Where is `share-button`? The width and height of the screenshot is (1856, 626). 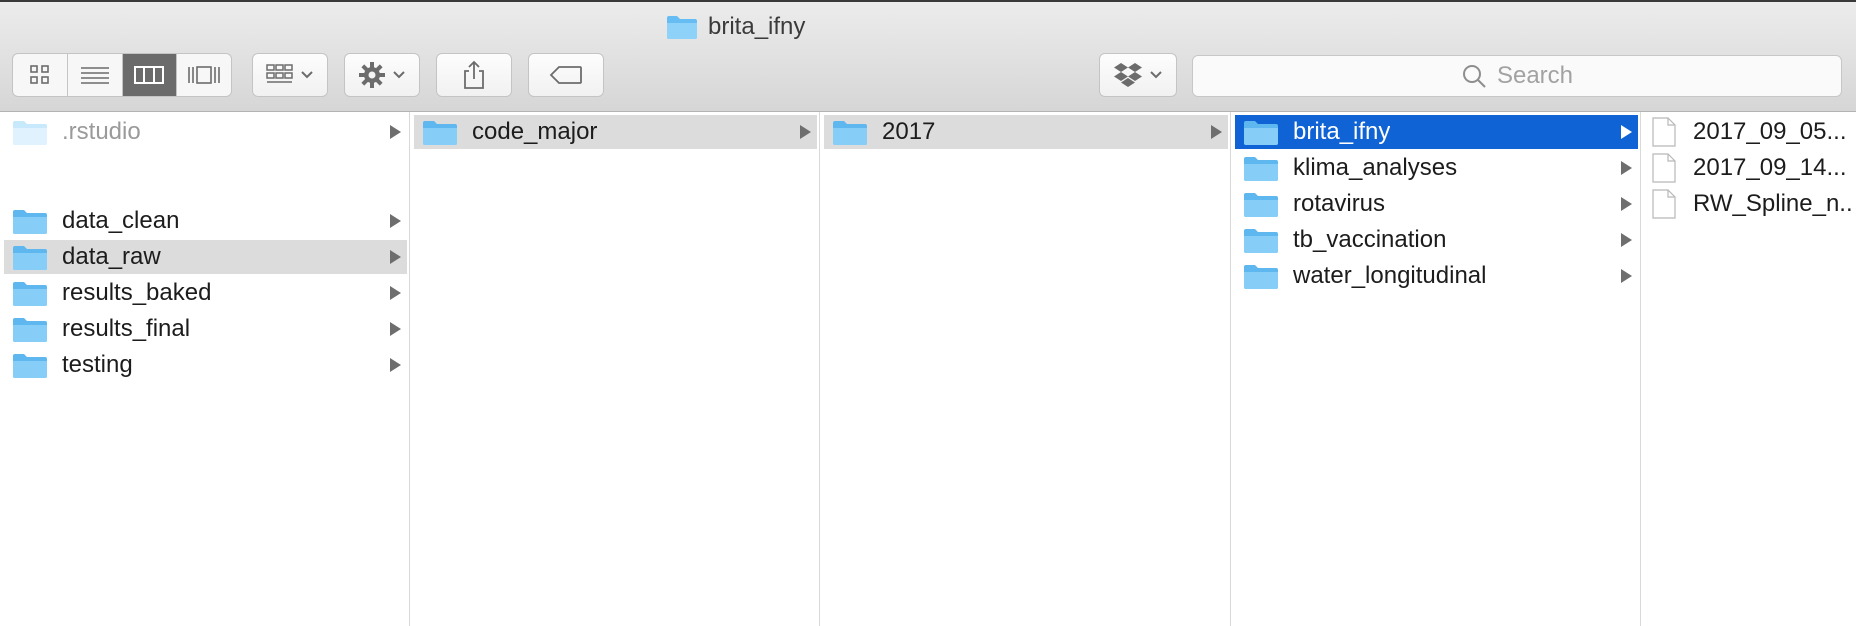 share-button is located at coordinates (474, 75).